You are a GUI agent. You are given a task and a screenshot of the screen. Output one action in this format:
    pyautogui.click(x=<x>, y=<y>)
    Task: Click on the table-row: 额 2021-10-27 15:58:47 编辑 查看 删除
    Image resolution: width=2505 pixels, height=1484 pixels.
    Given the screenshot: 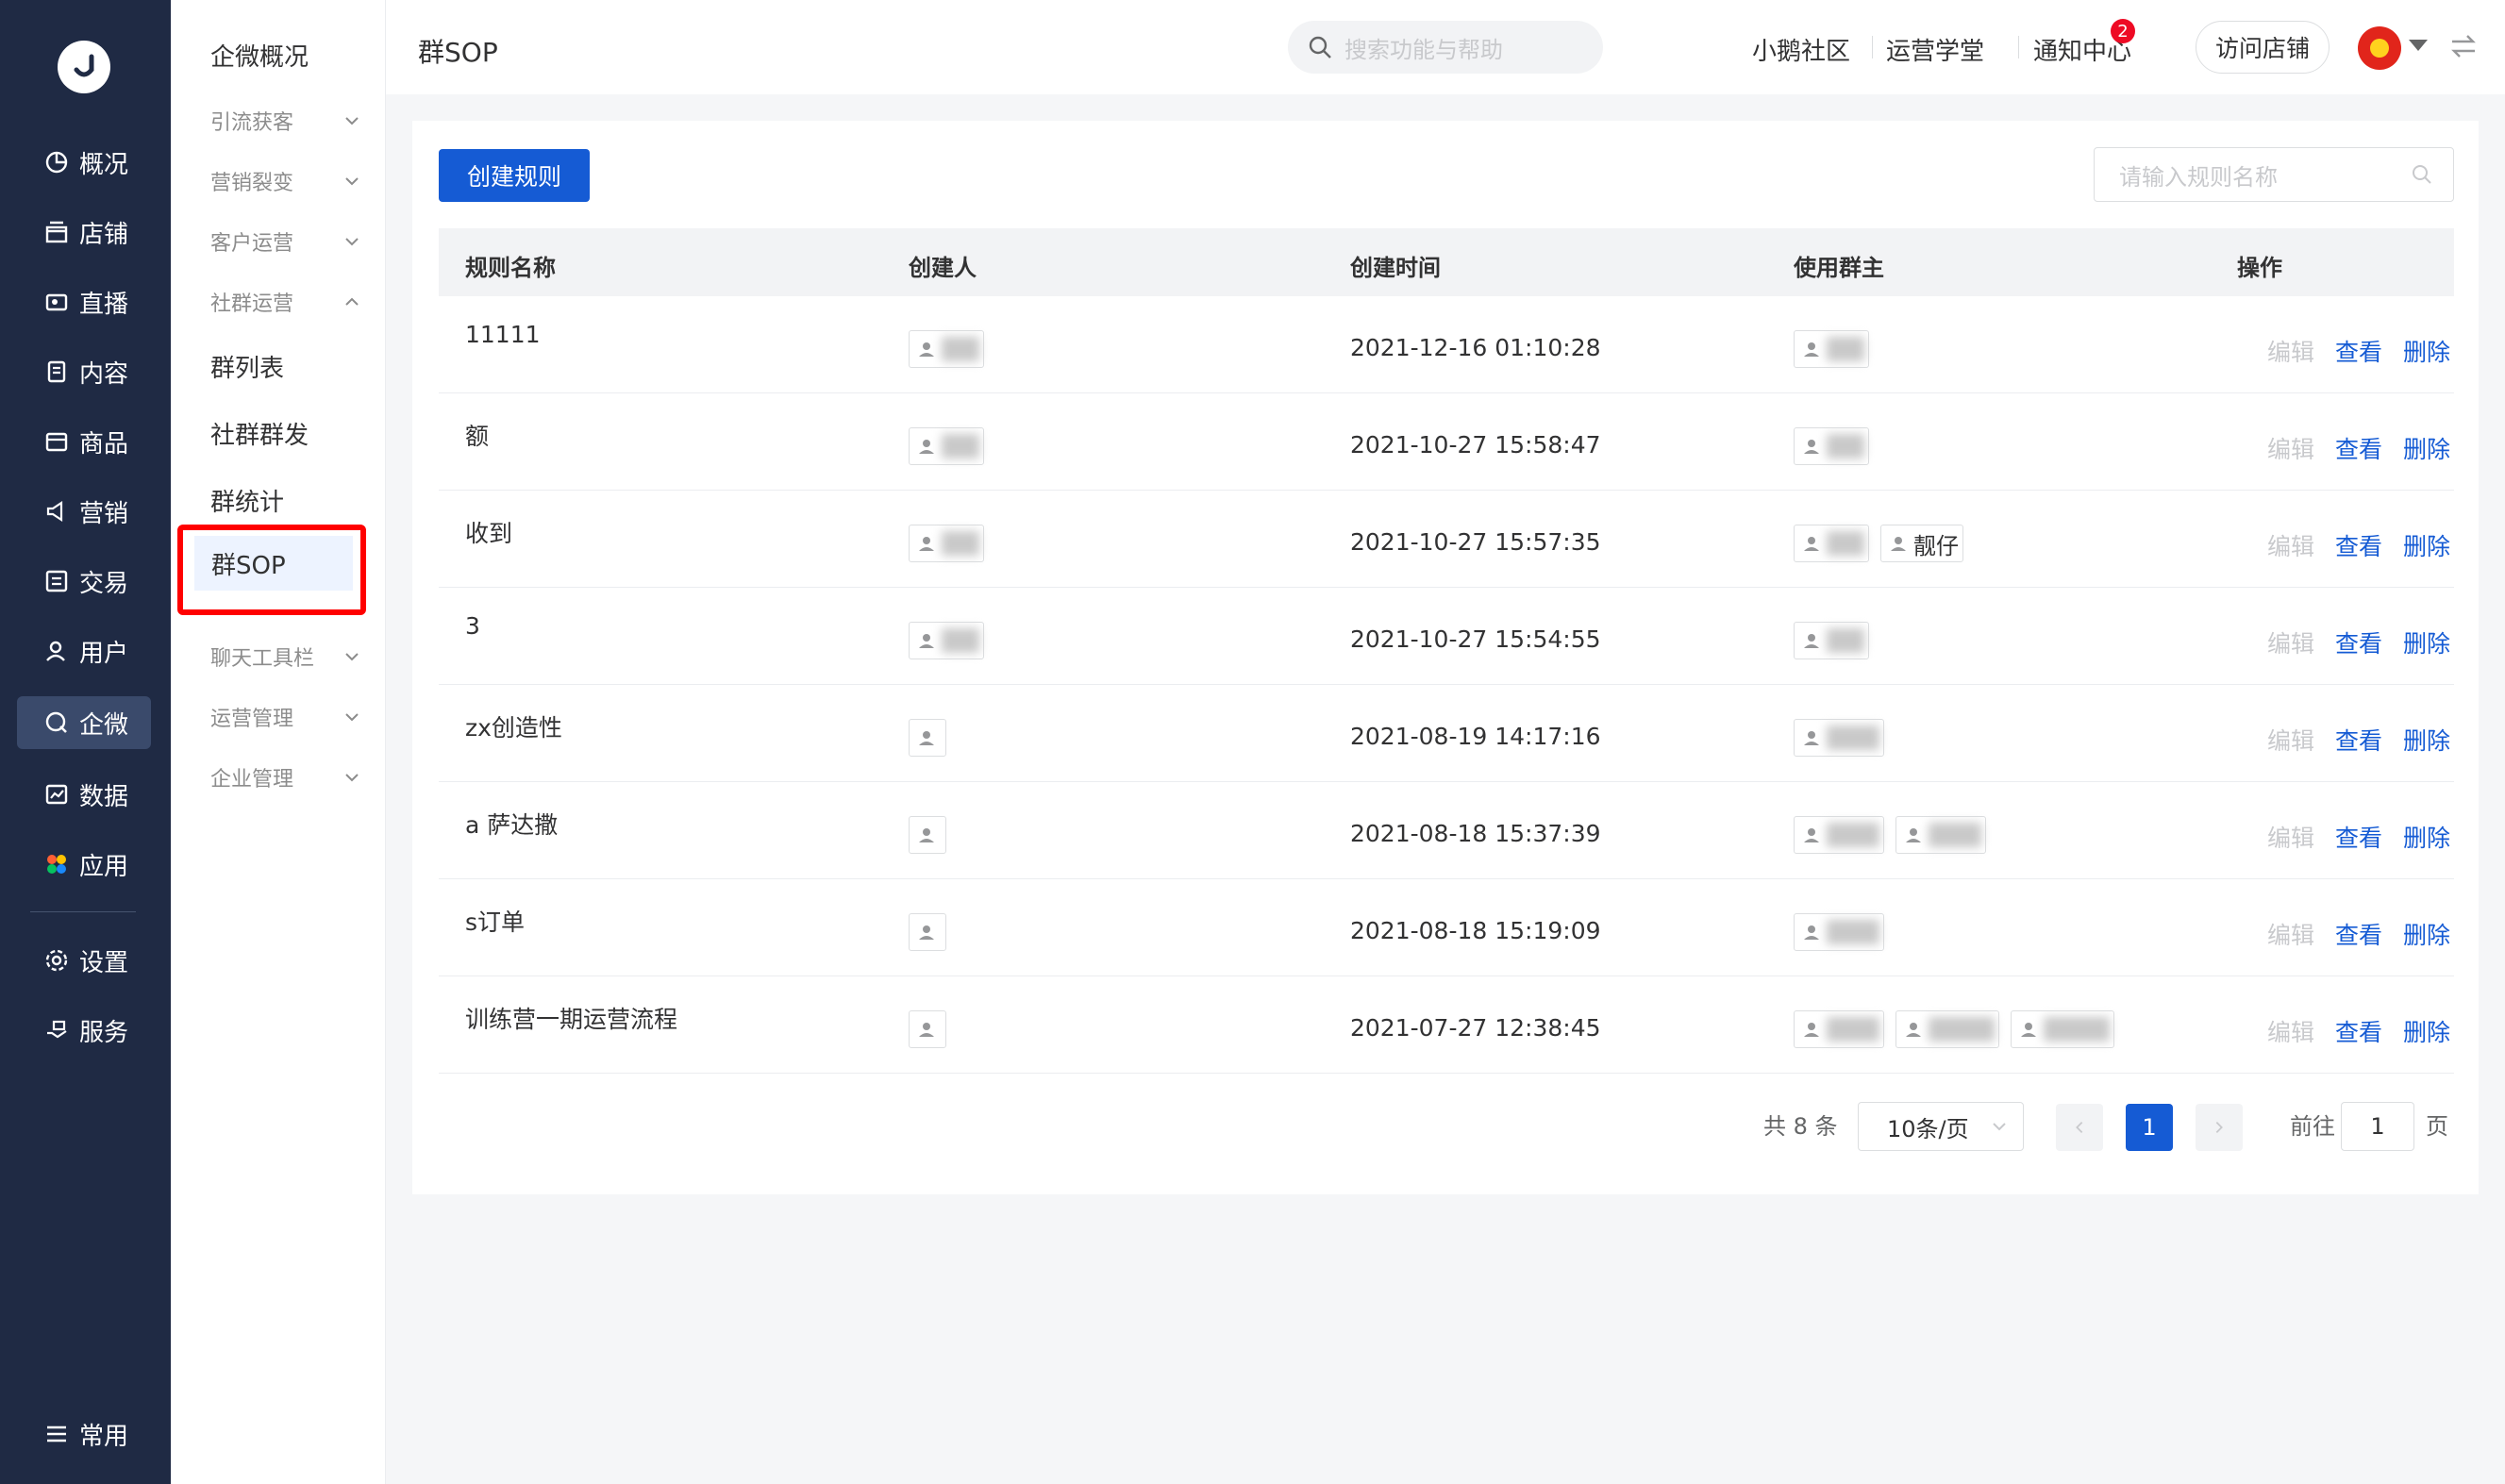 What is the action you would take?
    pyautogui.click(x=1446, y=442)
    